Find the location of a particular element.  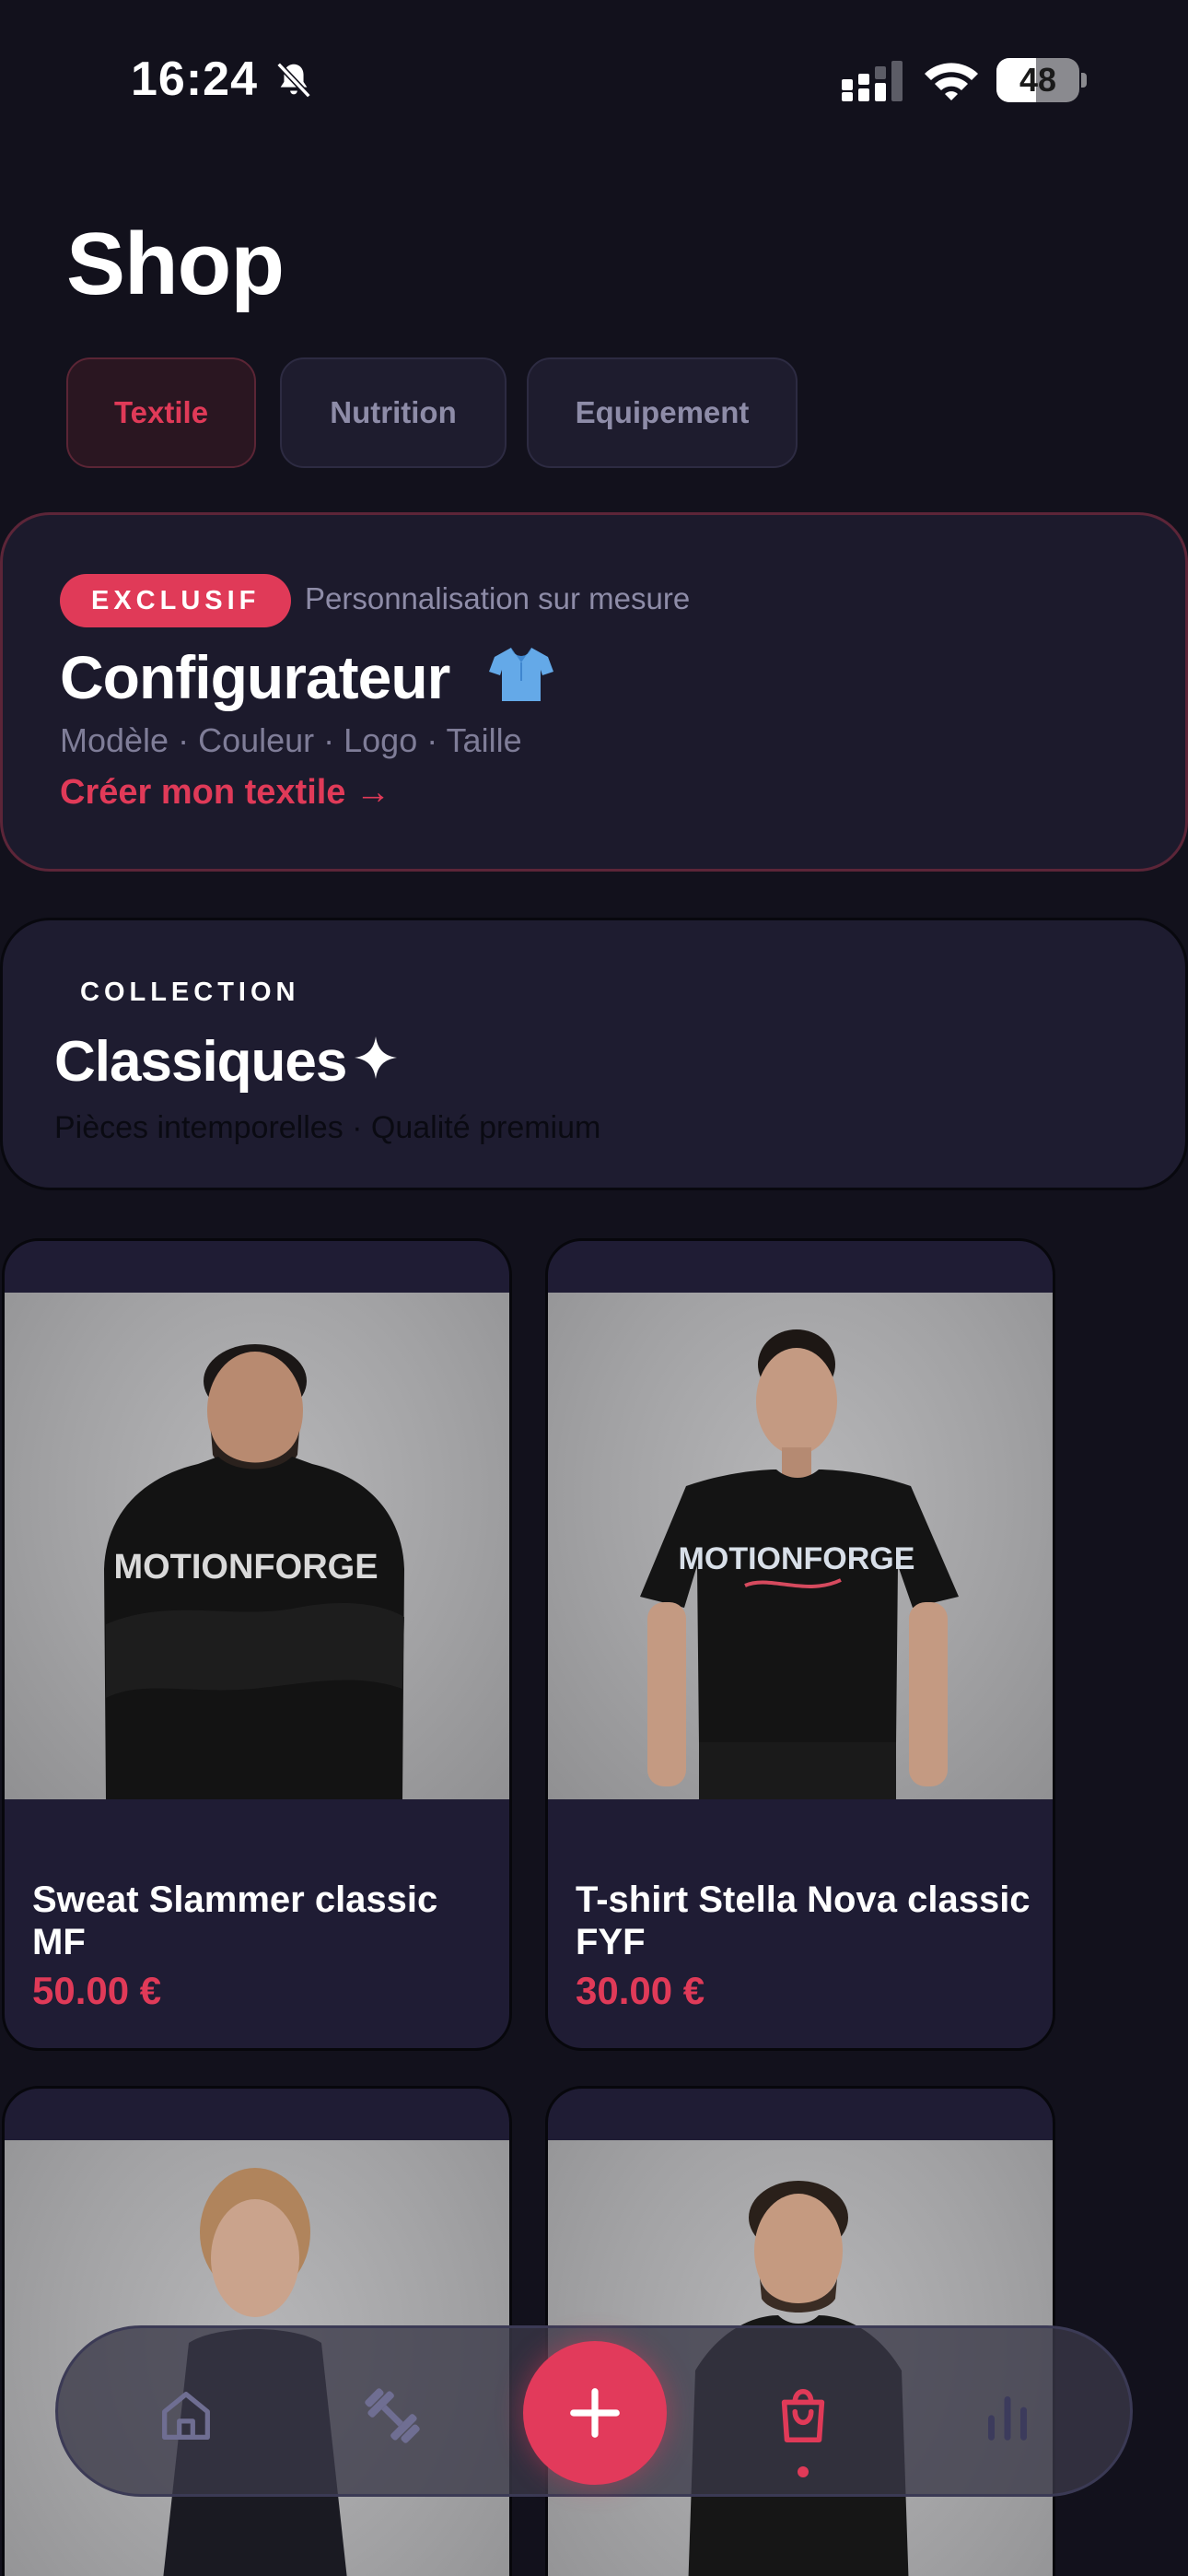

add-icon is located at coordinates (595, 2413).